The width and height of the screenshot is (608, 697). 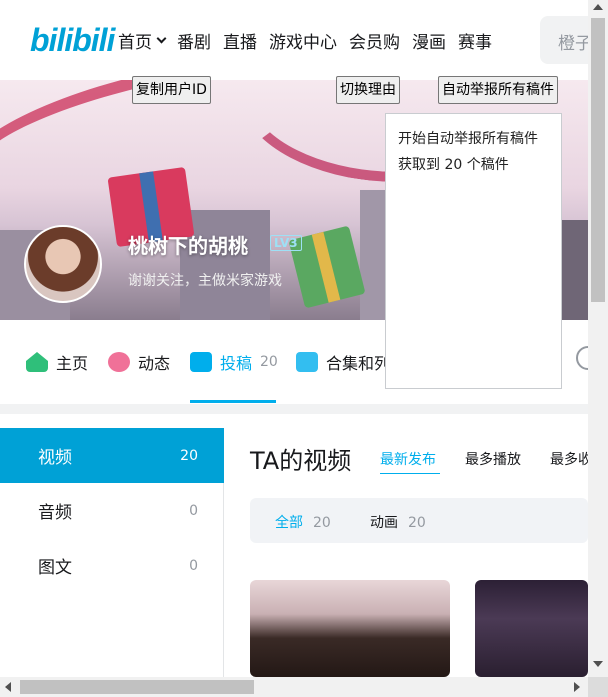 What do you see at coordinates (303, 40) in the screenshot?
I see `nav-game-center: 游戏中心` at bounding box center [303, 40].